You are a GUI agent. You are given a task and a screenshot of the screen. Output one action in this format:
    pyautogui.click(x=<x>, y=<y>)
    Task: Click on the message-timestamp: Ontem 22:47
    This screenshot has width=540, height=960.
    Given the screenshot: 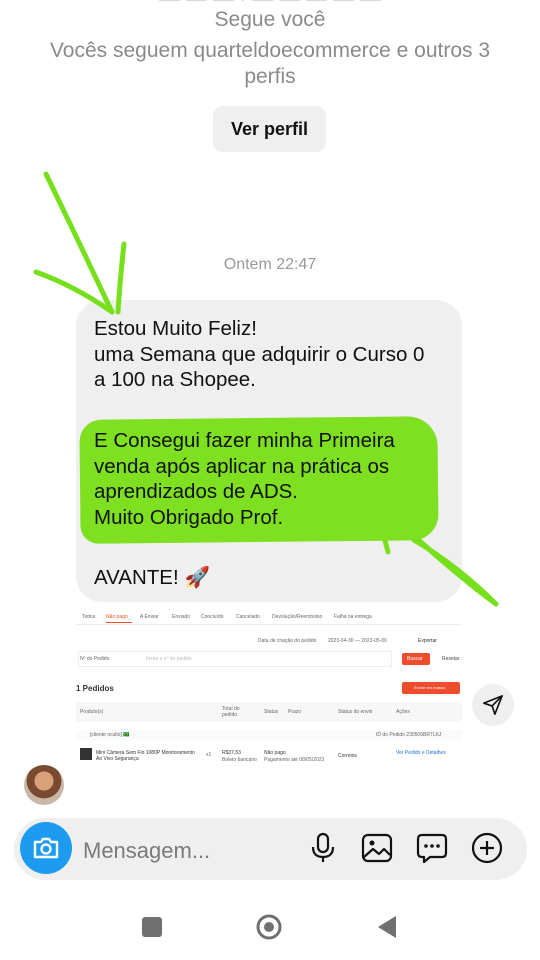 What is the action you would take?
    pyautogui.click(x=270, y=264)
    